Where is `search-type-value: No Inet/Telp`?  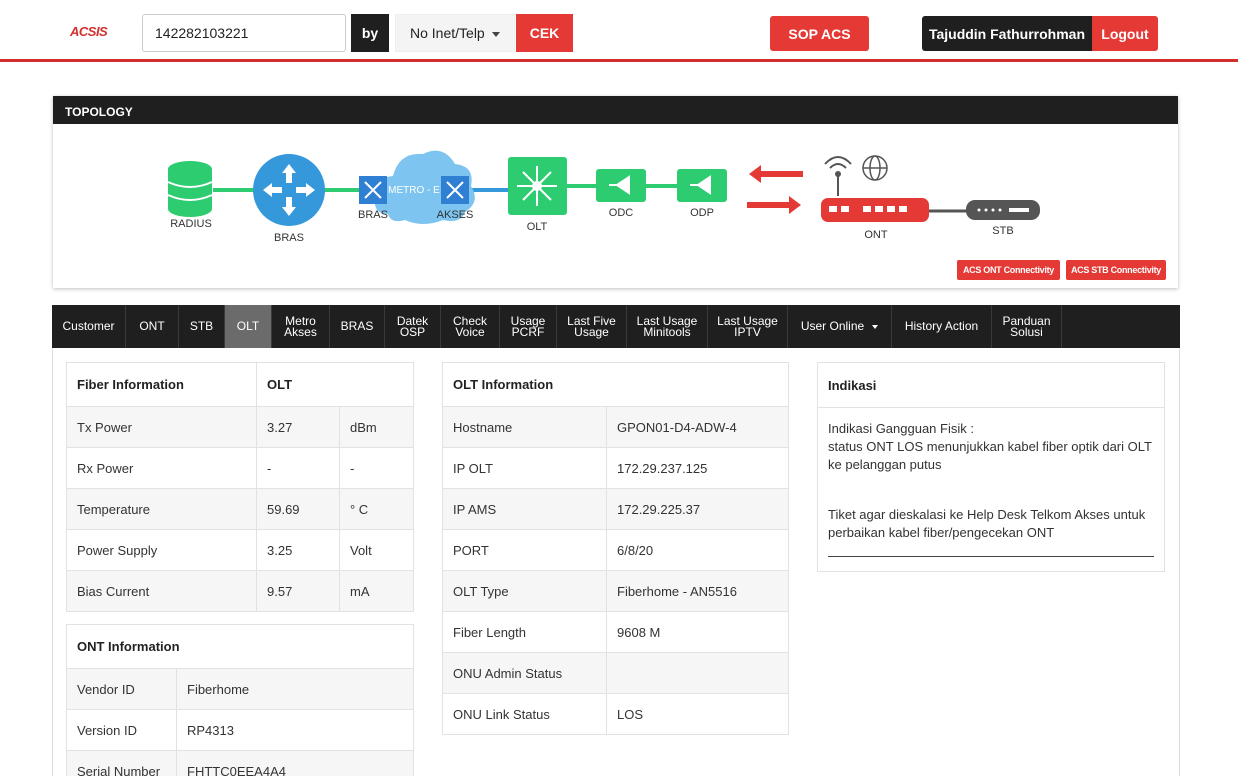 search-type-value: No Inet/Telp is located at coordinates (447, 33).